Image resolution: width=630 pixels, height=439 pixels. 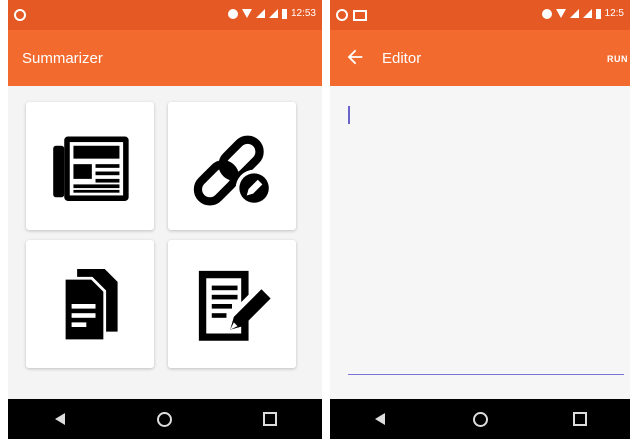 I want to click on input-underline, so click(x=486, y=374).